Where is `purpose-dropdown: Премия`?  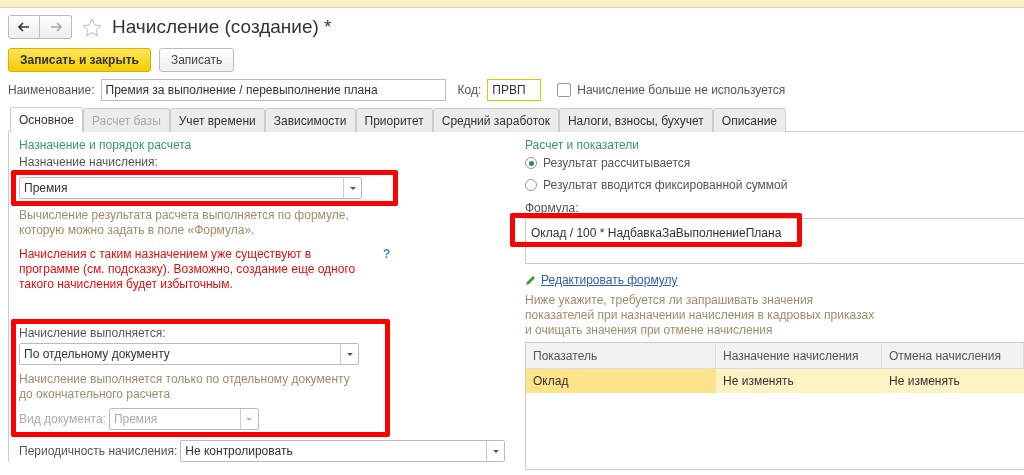
purpose-dropdown: Премия is located at coordinates (190, 188).